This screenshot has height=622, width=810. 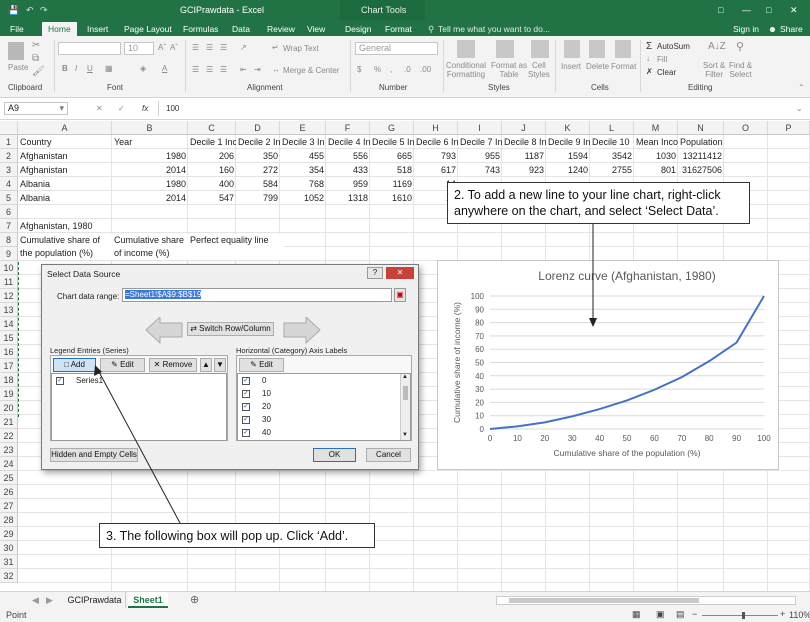 What do you see at coordinates (524, 128) in the screenshot?
I see `column-header-j: J` at bounding box center [524, 128].